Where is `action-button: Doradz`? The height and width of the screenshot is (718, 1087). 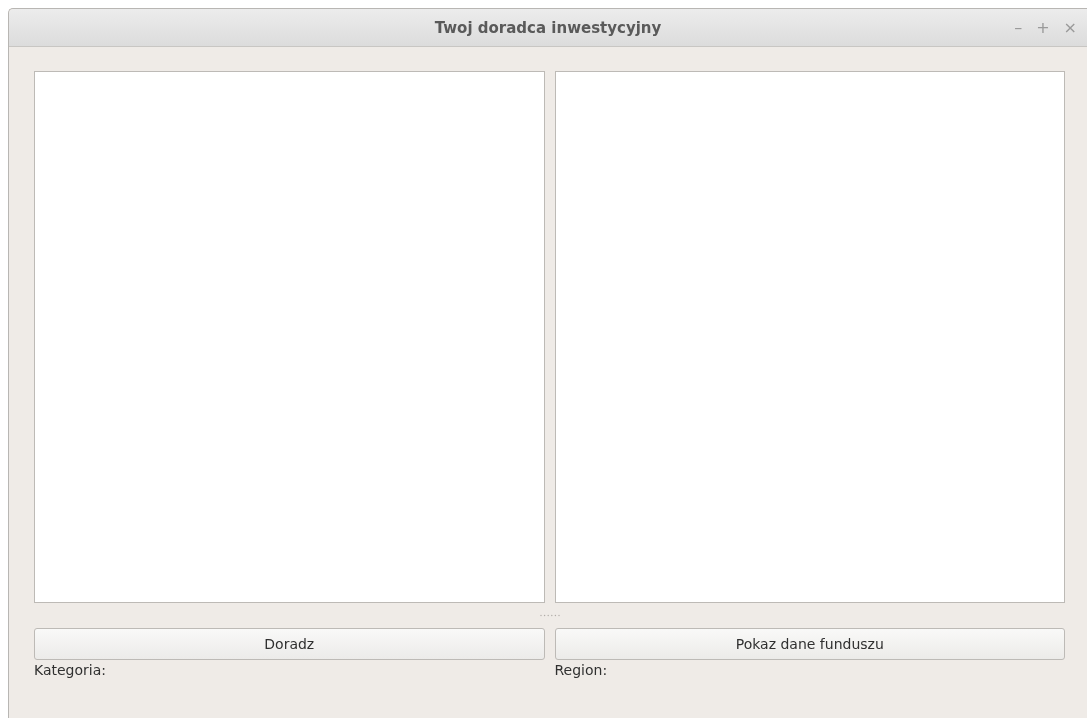 action-button: Doradz is located at coordinates (289, 644).